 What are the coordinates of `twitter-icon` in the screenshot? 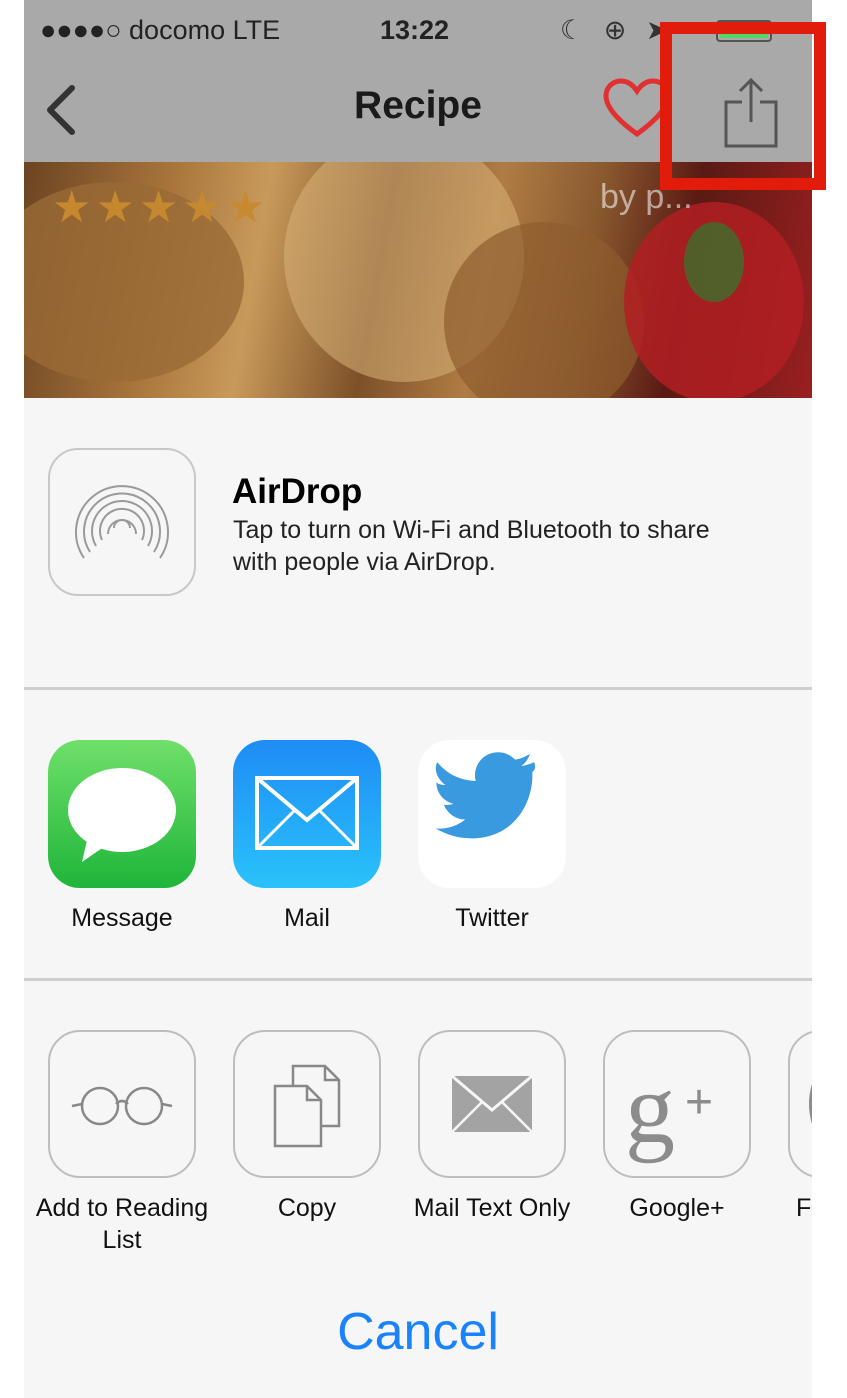 It's located at (492, 814).